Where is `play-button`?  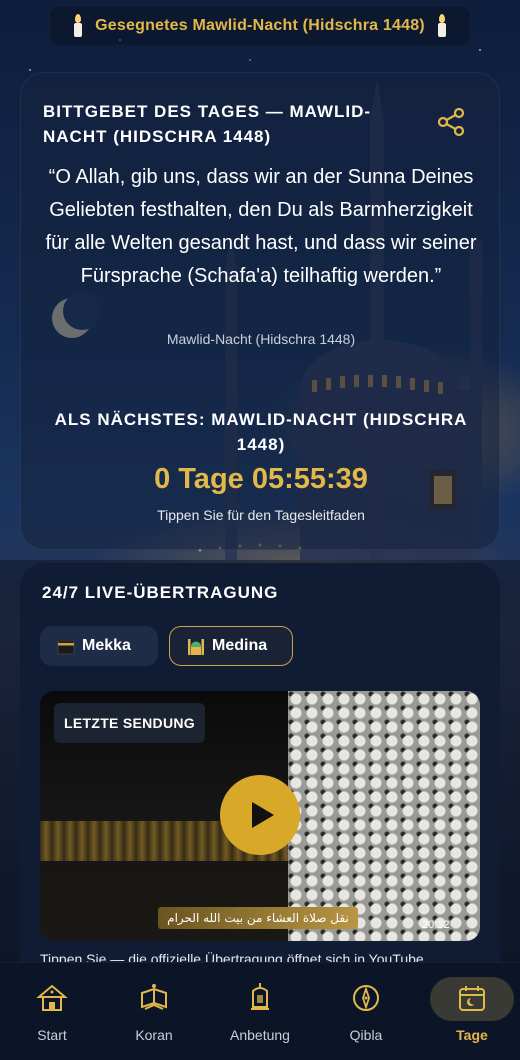 play-button is located at coordinates (260, 815).